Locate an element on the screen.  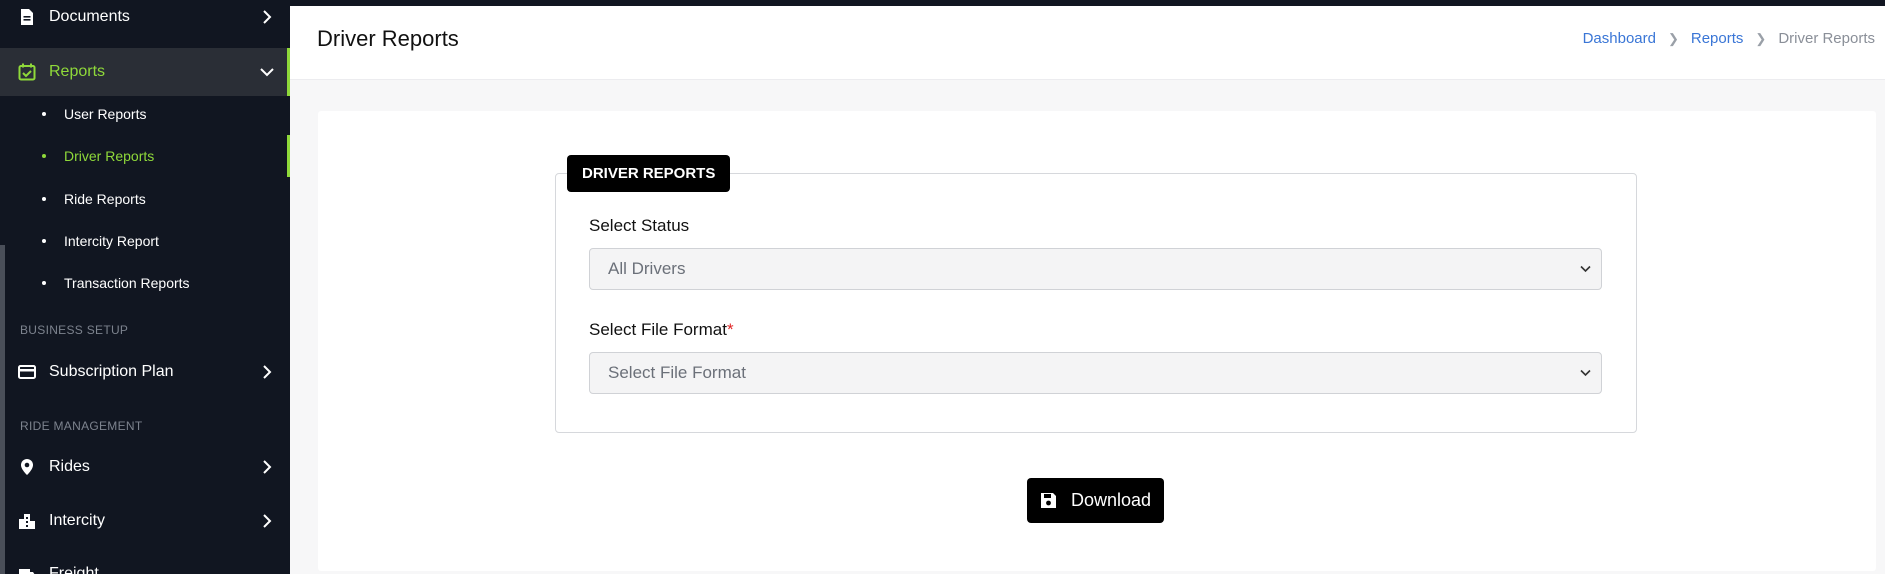
calendar-check-icon is located at coordinates (27, 72).